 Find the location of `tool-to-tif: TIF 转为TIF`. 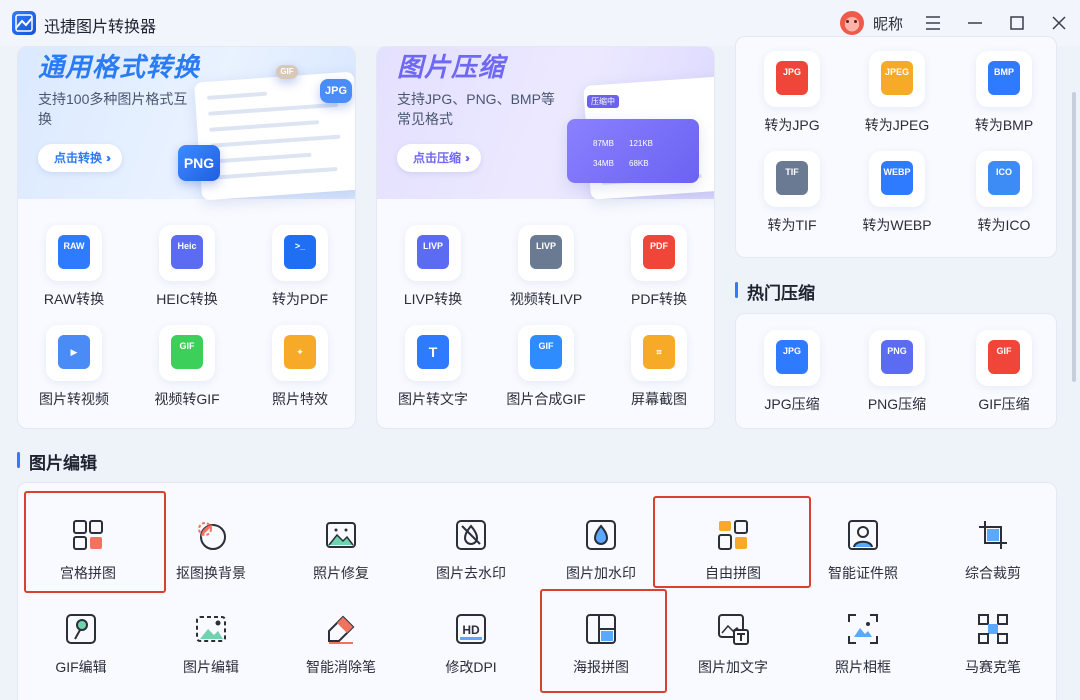

tool-to-tif: TIF 转为TIF is located at coordinates (792, 197).